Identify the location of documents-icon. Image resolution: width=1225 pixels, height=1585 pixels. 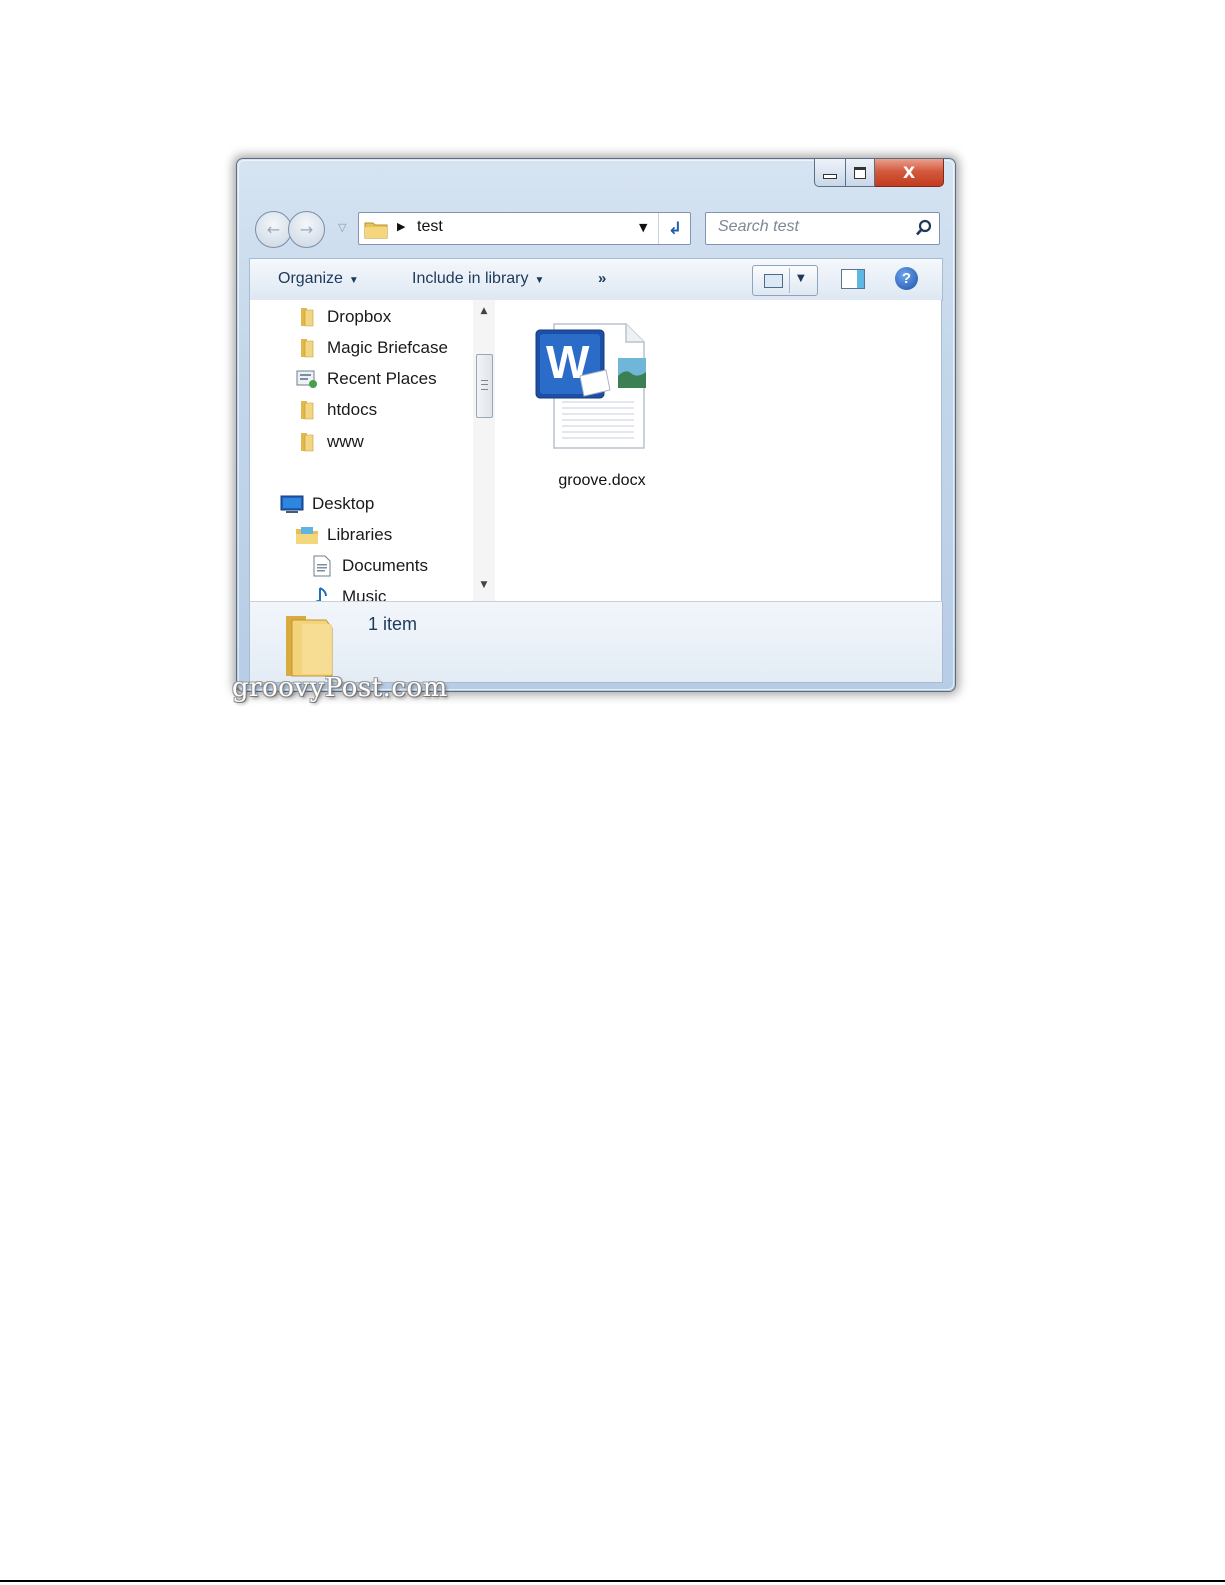
(322, 566).